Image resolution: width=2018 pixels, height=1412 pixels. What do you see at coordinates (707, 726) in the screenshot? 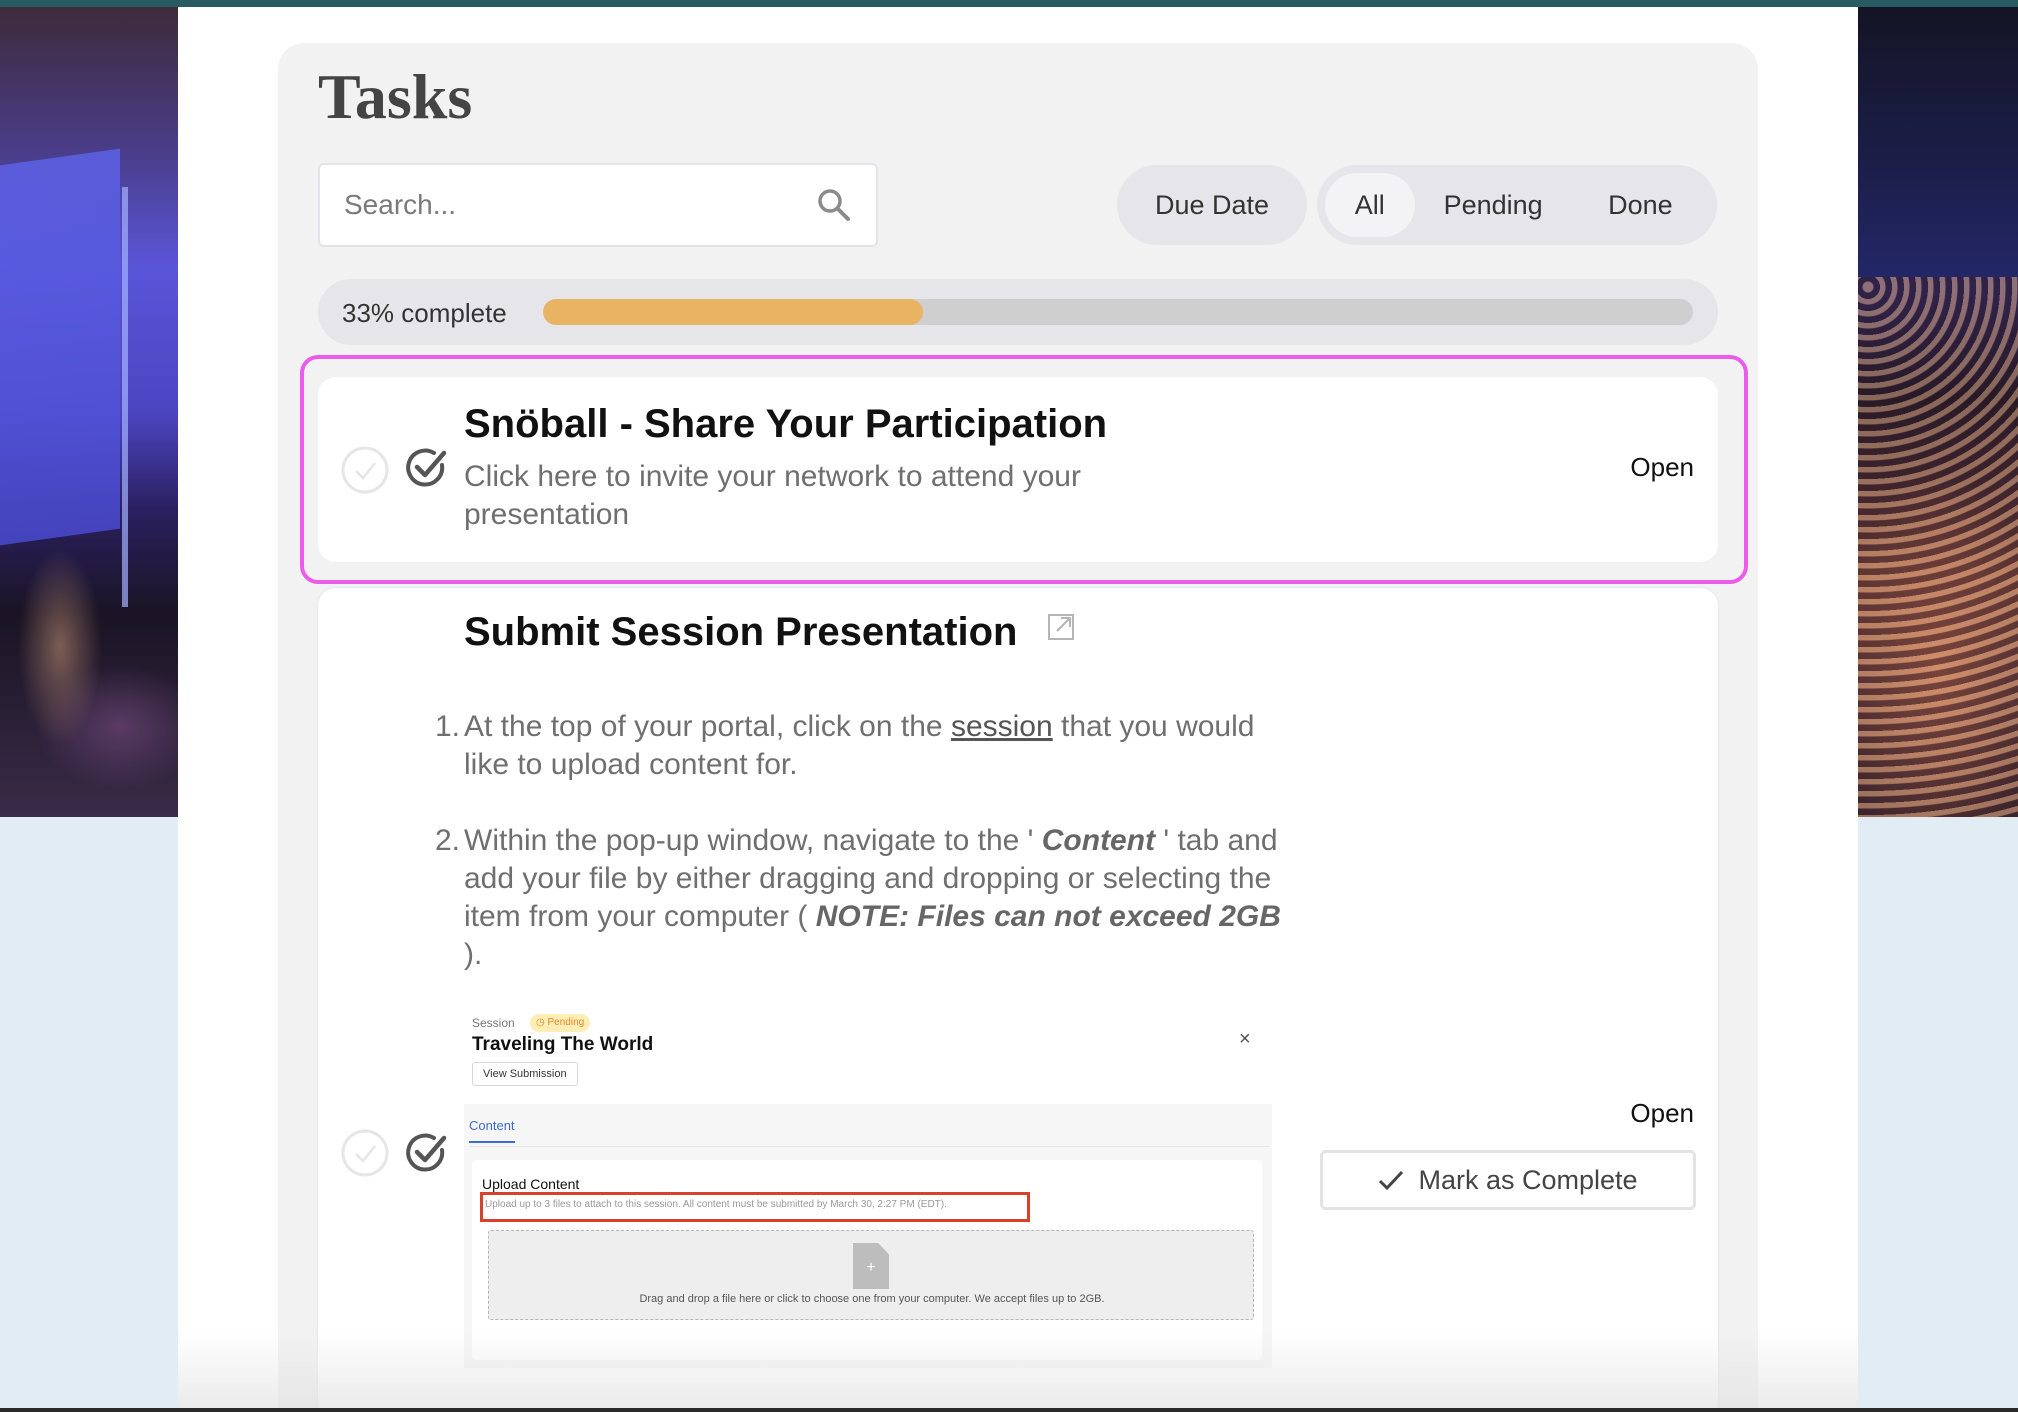
I see `step-text: At the top of your portal, click on the` at bounding box center [707, 726].